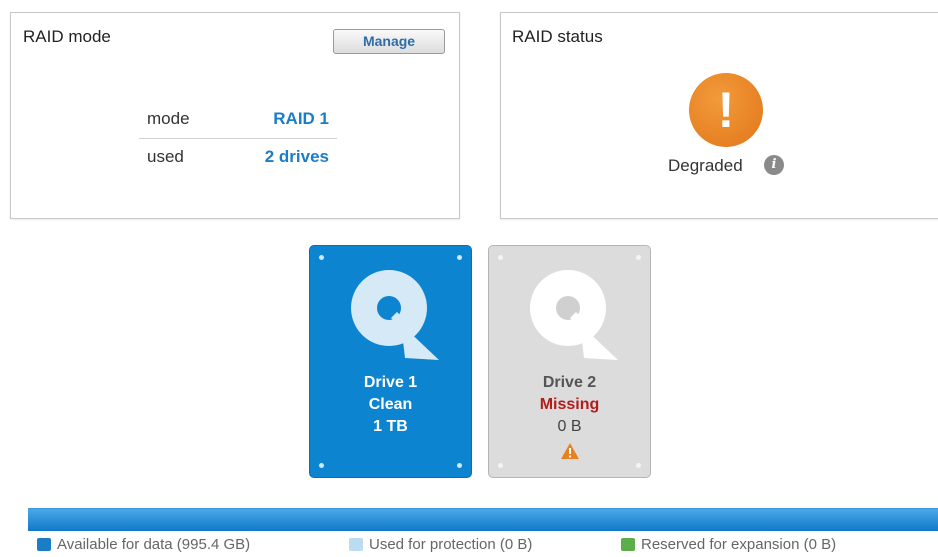 This screenshot has height=557, width=938. I want to click on drive-card-2: Drive 2 Missing 0 B, so click(569, 361).